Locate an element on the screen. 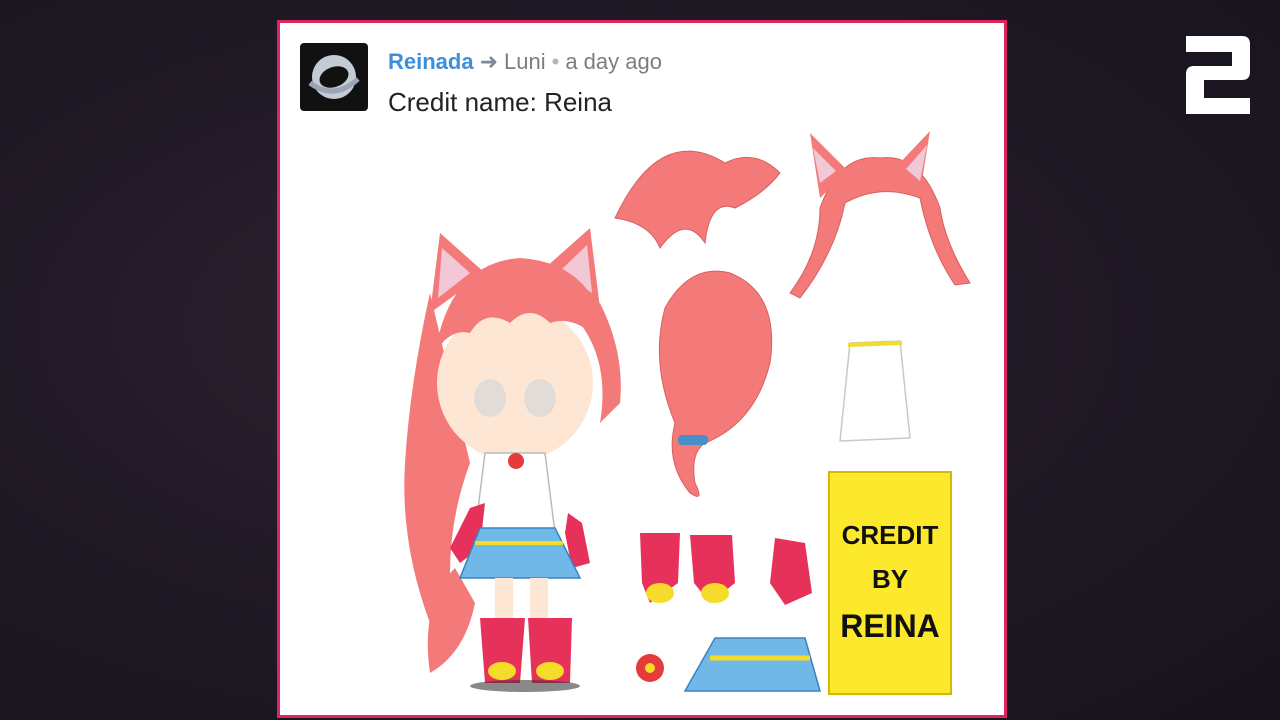 The width and height of the screenshot is (1280, 720). top-piece is located at coordinates (875, 391).